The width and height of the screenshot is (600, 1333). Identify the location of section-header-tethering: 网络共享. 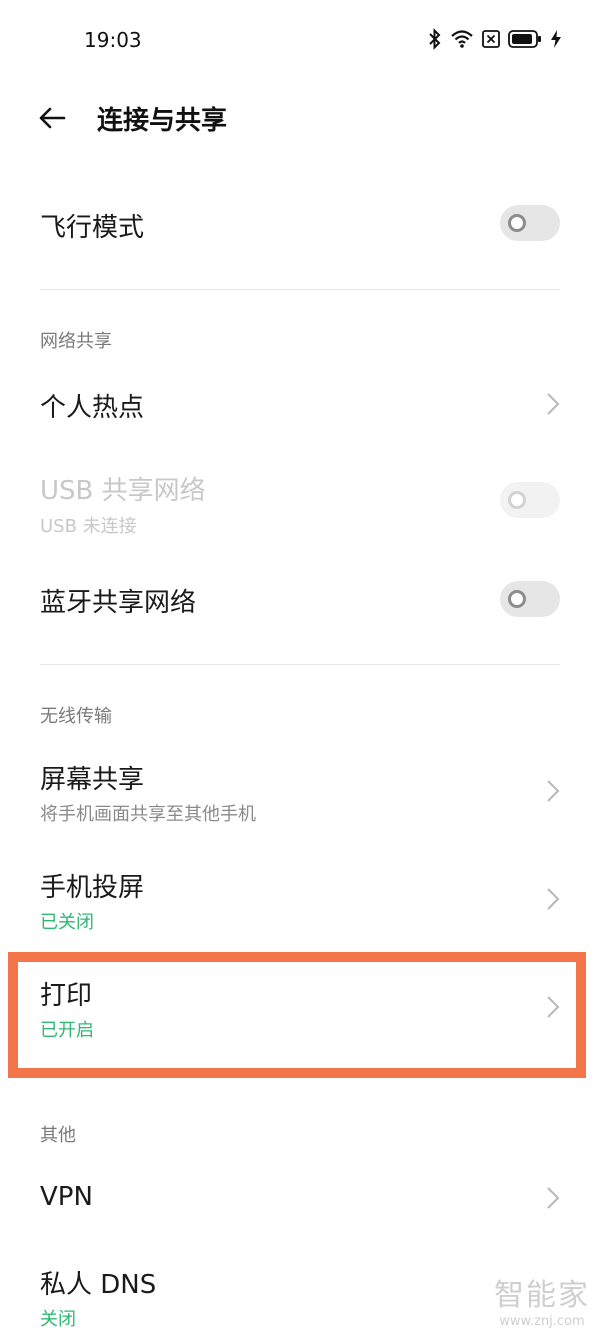
(76, 341).